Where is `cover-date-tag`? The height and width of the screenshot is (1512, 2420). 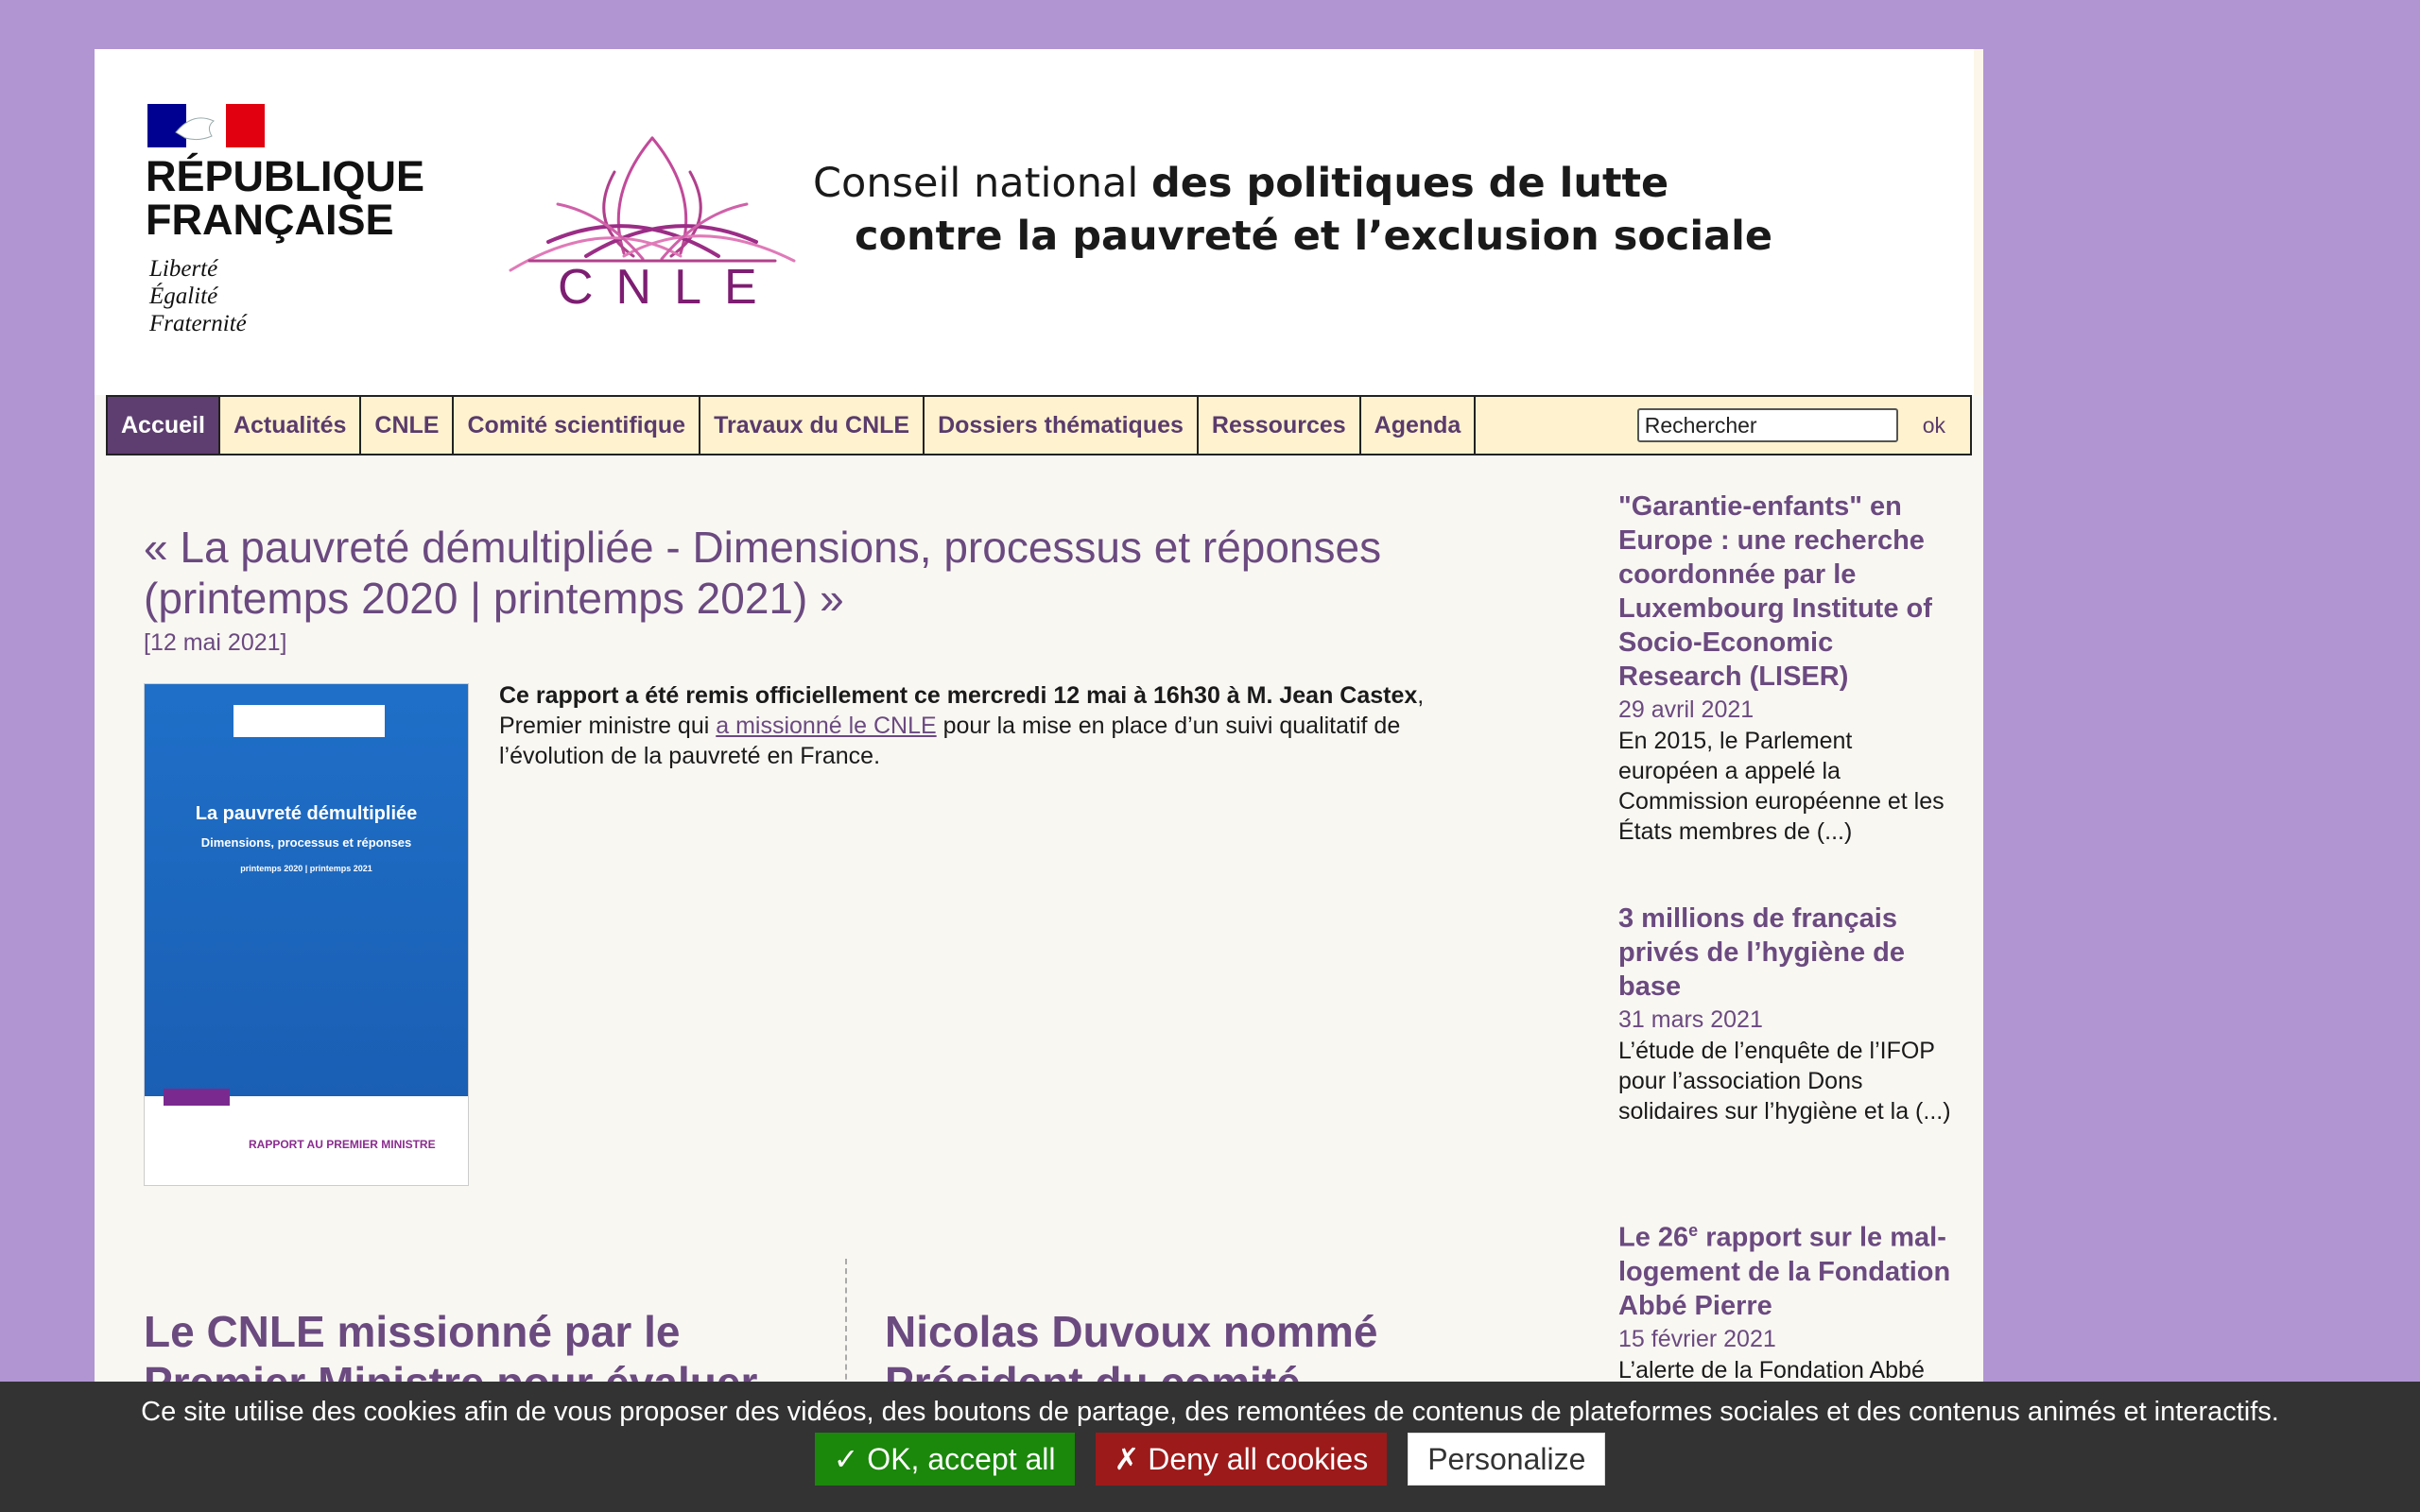 cover-date-tag is located at coordinates (197, 1097).